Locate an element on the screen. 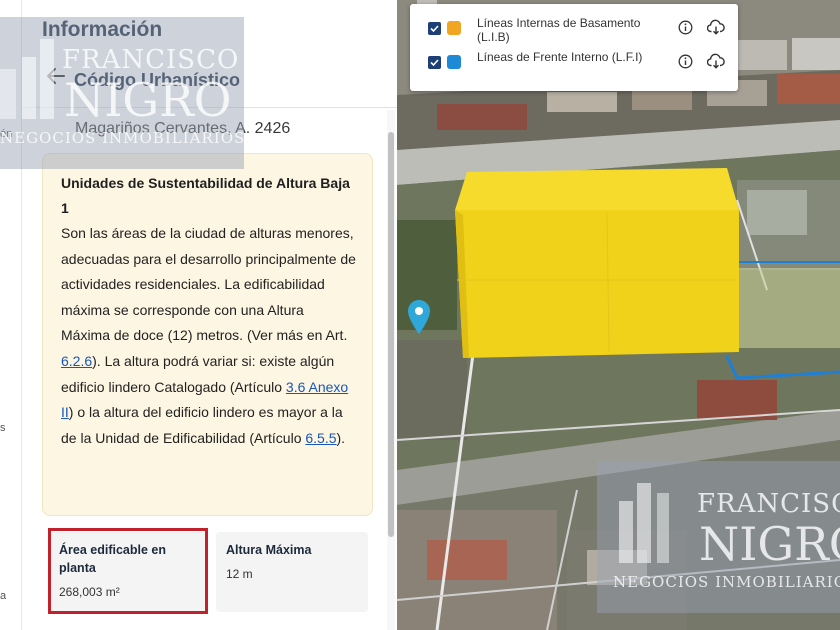  address-text: Magariños Cervantes, A. 2426 is located at coordinates (183, 128).